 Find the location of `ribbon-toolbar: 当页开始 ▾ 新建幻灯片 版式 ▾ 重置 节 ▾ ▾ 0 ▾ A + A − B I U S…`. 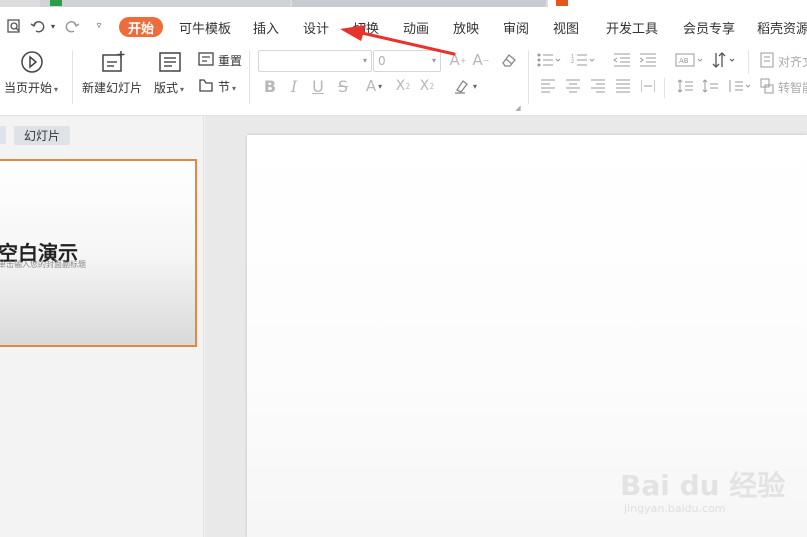

ribbon-toolbar: 当页开始 ▾ 新建幻灯片 版式 ▾ 重置 节 ▾ ▾ 0 ▾ A + A − B I U S… is located at coordinates (403, 80).